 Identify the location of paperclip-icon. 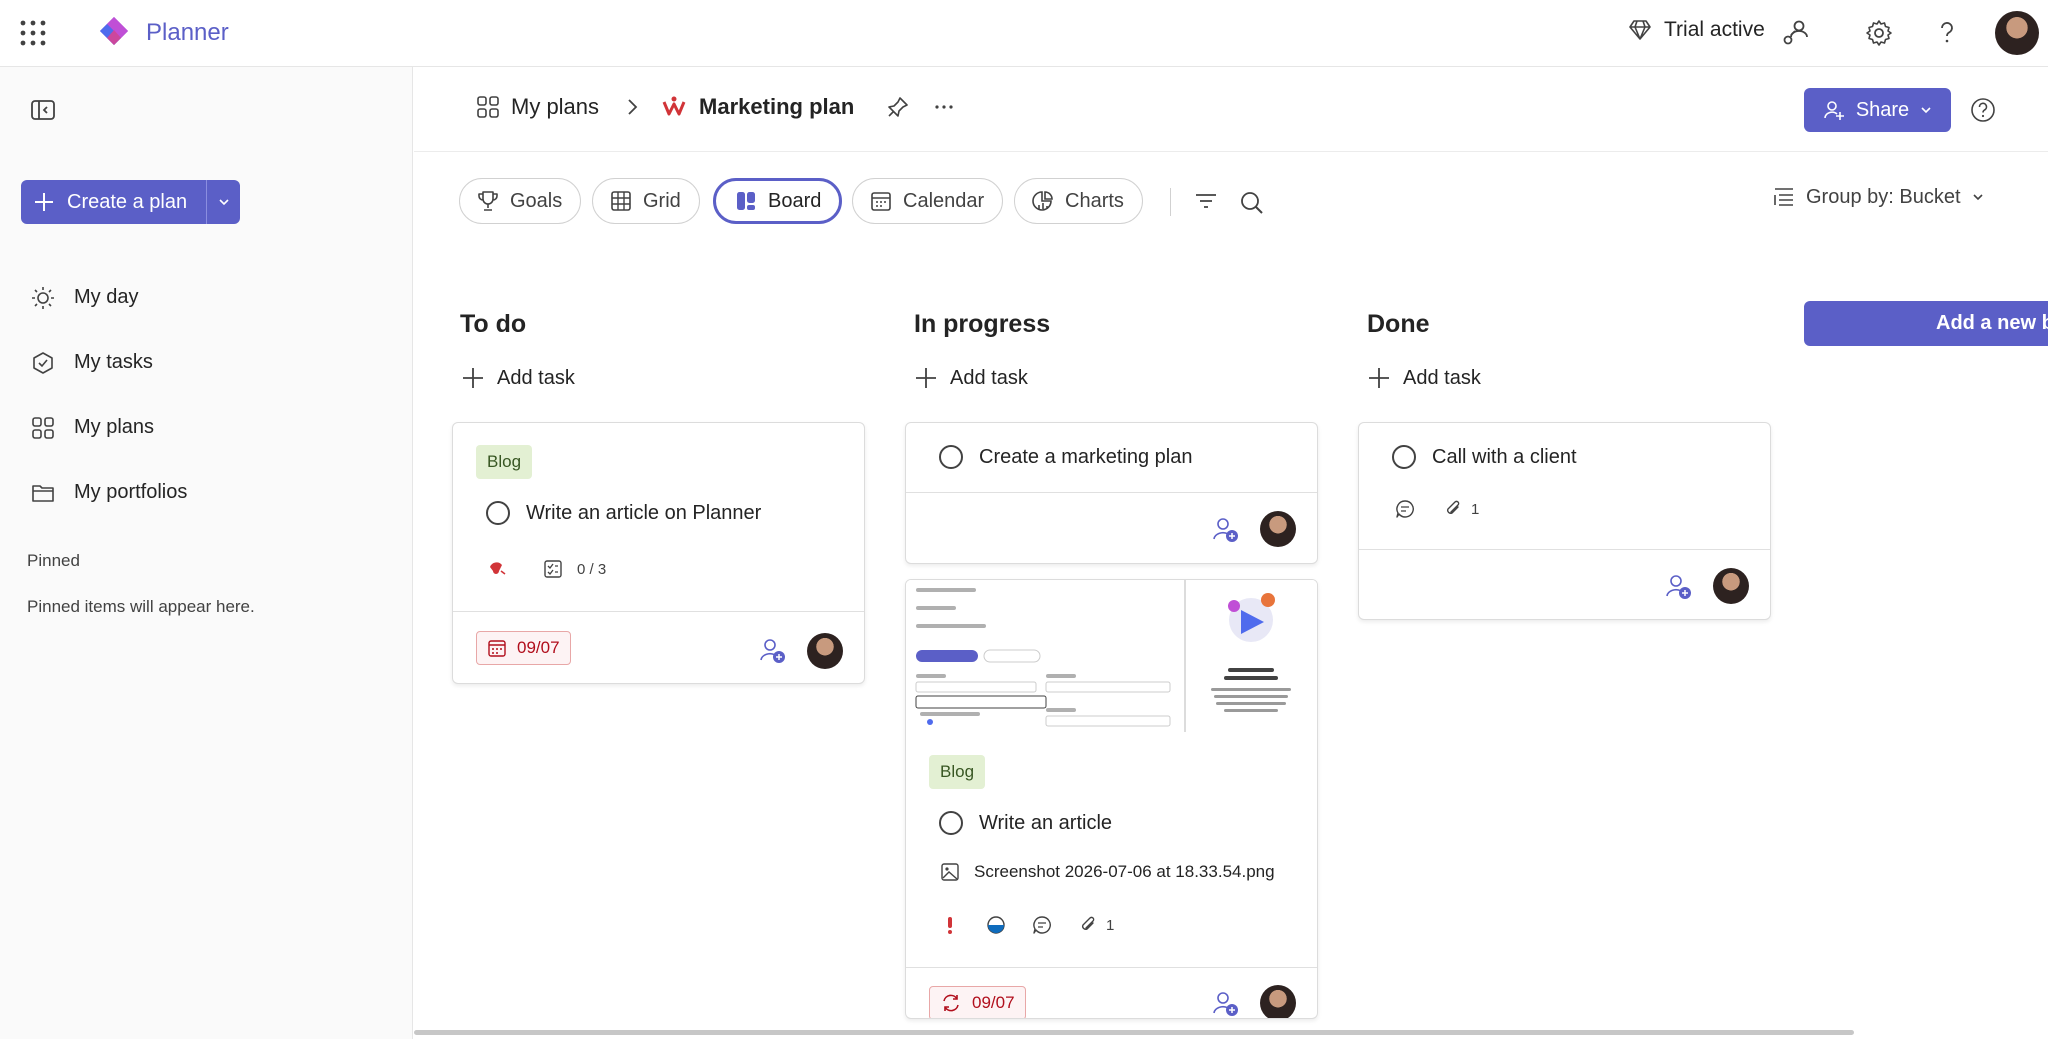
(1088, 923).